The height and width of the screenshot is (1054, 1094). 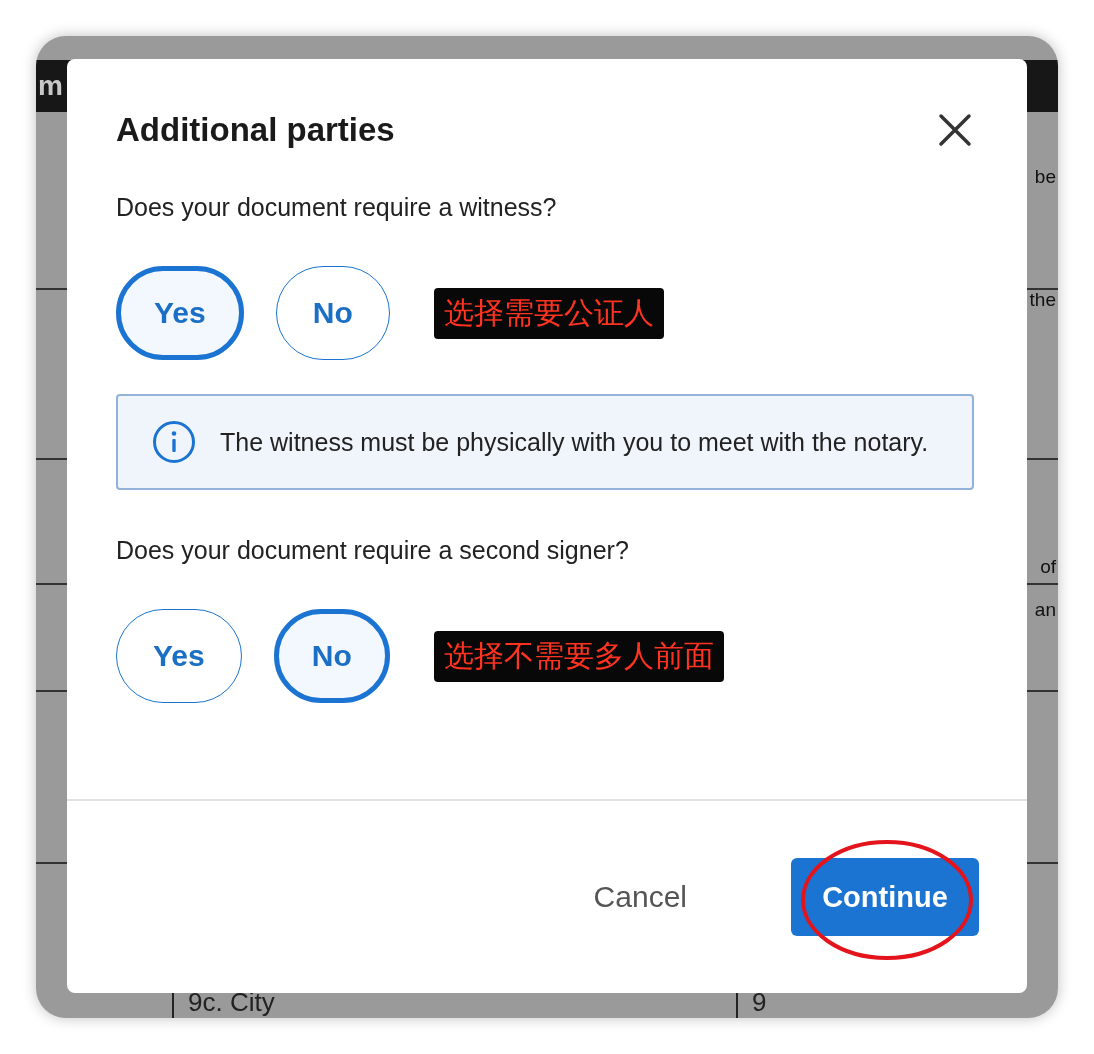 What do you see at coordinates (337, 207) in the screenshot?
I see `question-text: Does your document require a witness?` at bounding box center [337, 207].